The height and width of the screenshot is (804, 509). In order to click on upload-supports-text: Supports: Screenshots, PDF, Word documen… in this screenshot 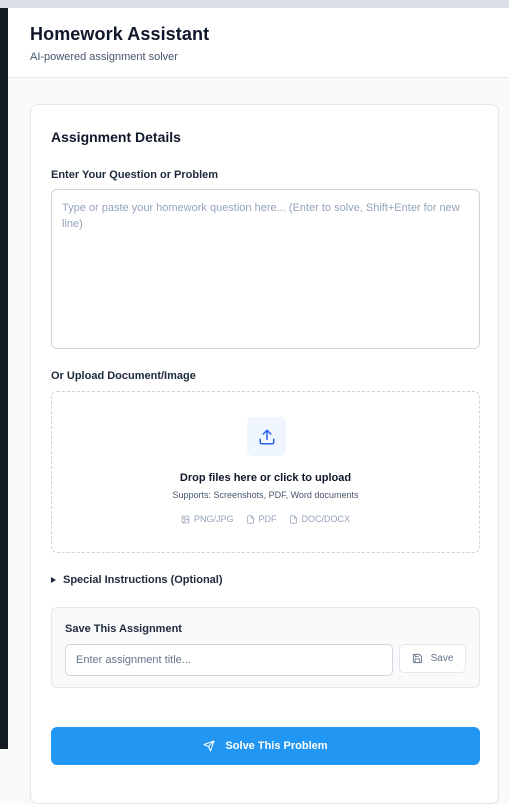, I will do `click(265, 495)`.